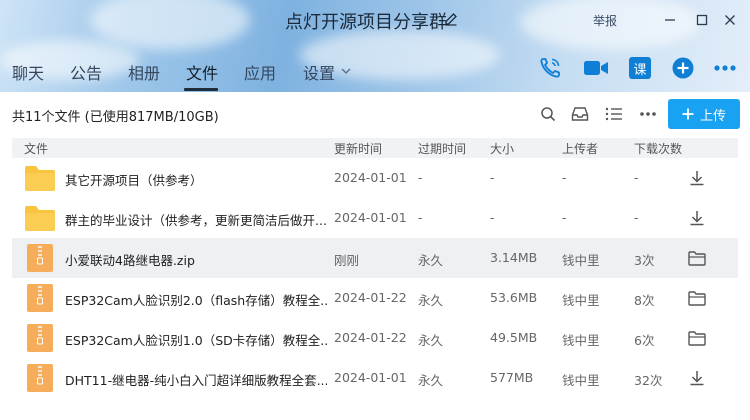  Describe the element at coordinates (347, 260) in the screenshot. I see `file-time: 刚刚` at that location.